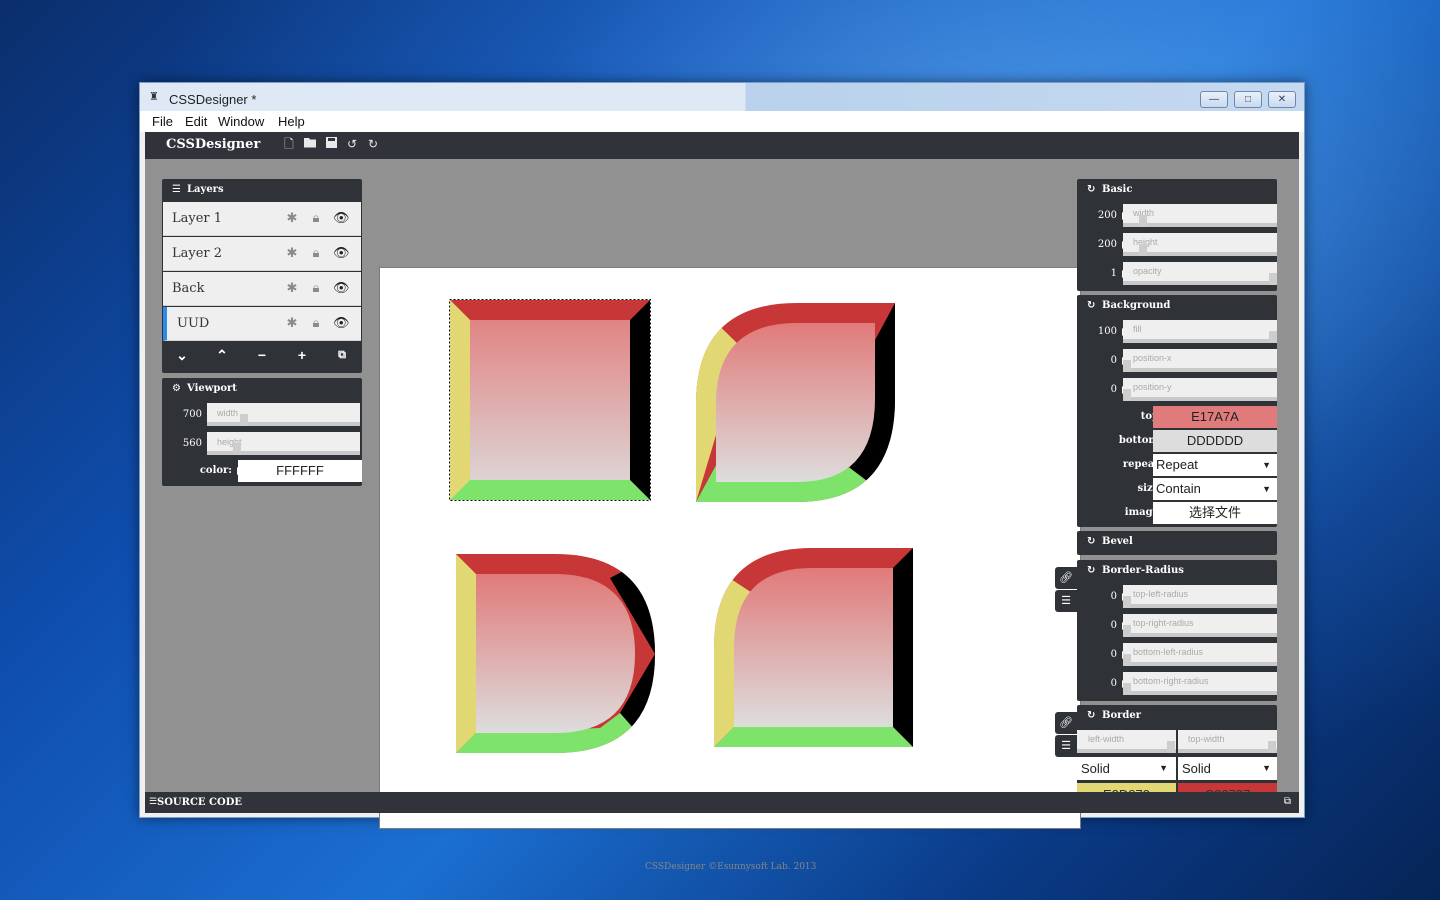 The image size is (1440, 900). I want to click on top-right-radius-slider: top-right-radius, so click(1200, 625).